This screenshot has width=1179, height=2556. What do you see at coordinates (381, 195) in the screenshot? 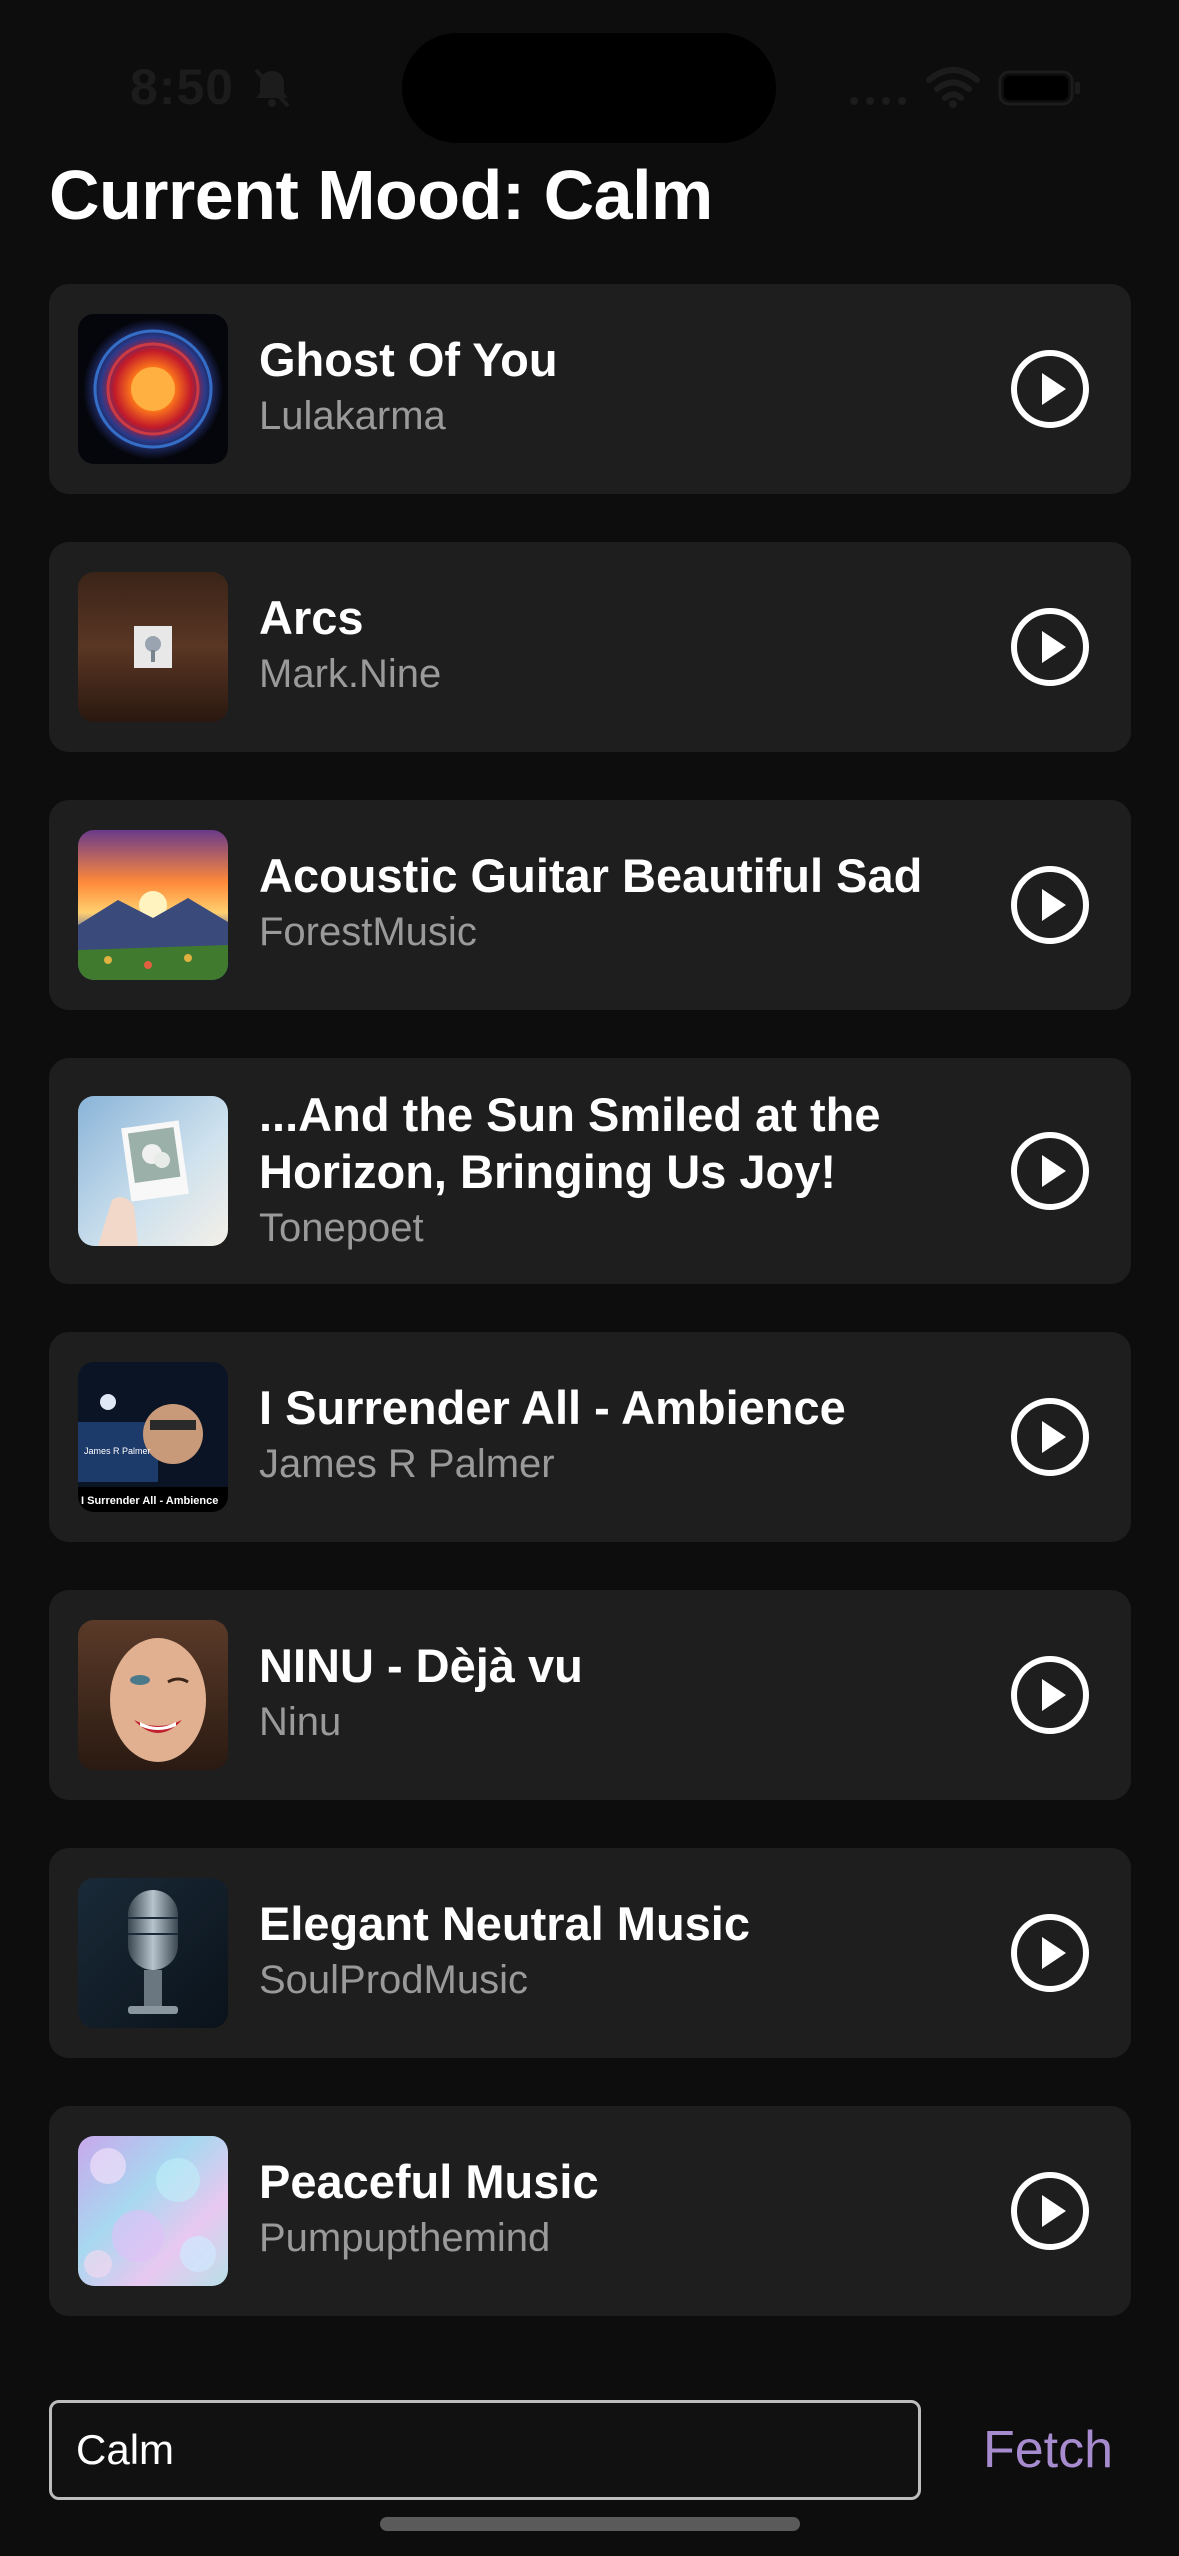
I see `page-title: Current Mood: Calm` at bounding box center [381, 195].